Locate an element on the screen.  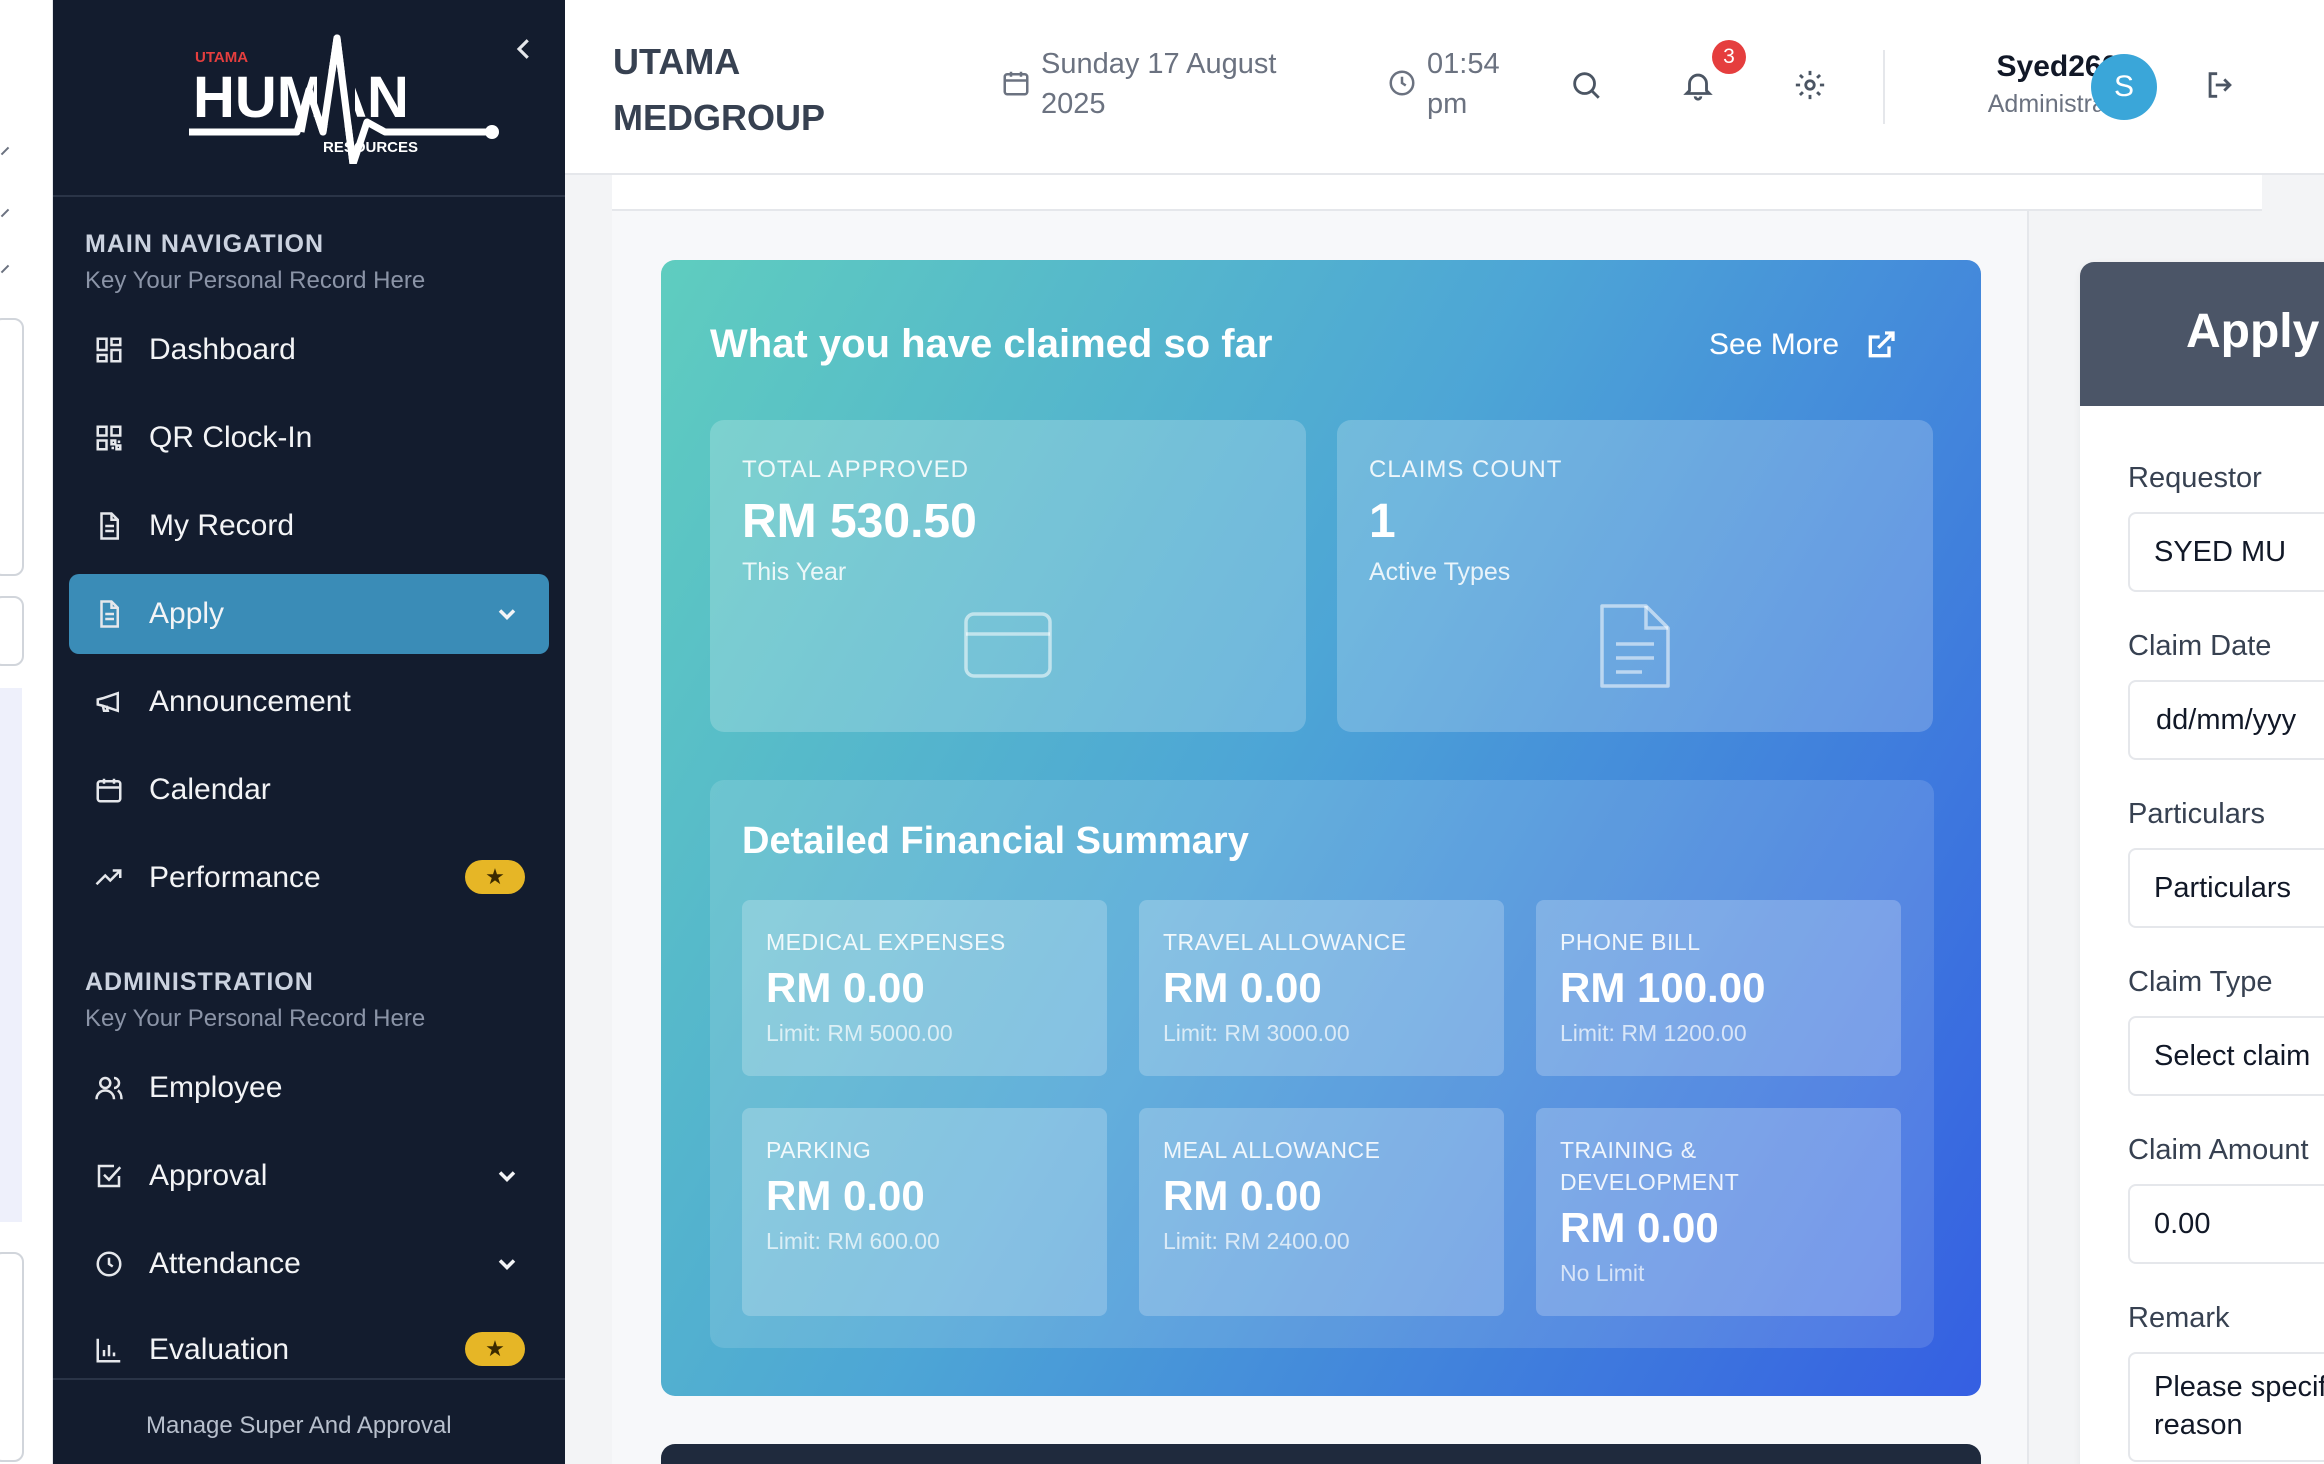
sidebar-item-approval: Approval is located at coordinates (309, 1176).